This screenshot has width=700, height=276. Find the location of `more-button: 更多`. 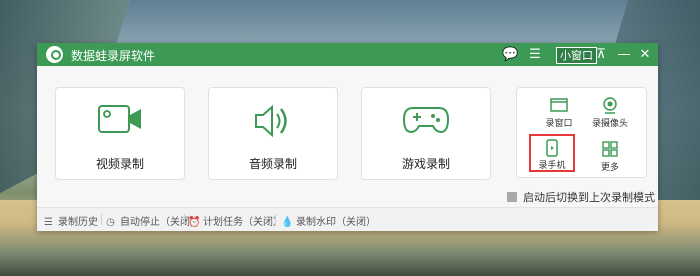

more-button: 更多 is located at coordinates (610, 155).